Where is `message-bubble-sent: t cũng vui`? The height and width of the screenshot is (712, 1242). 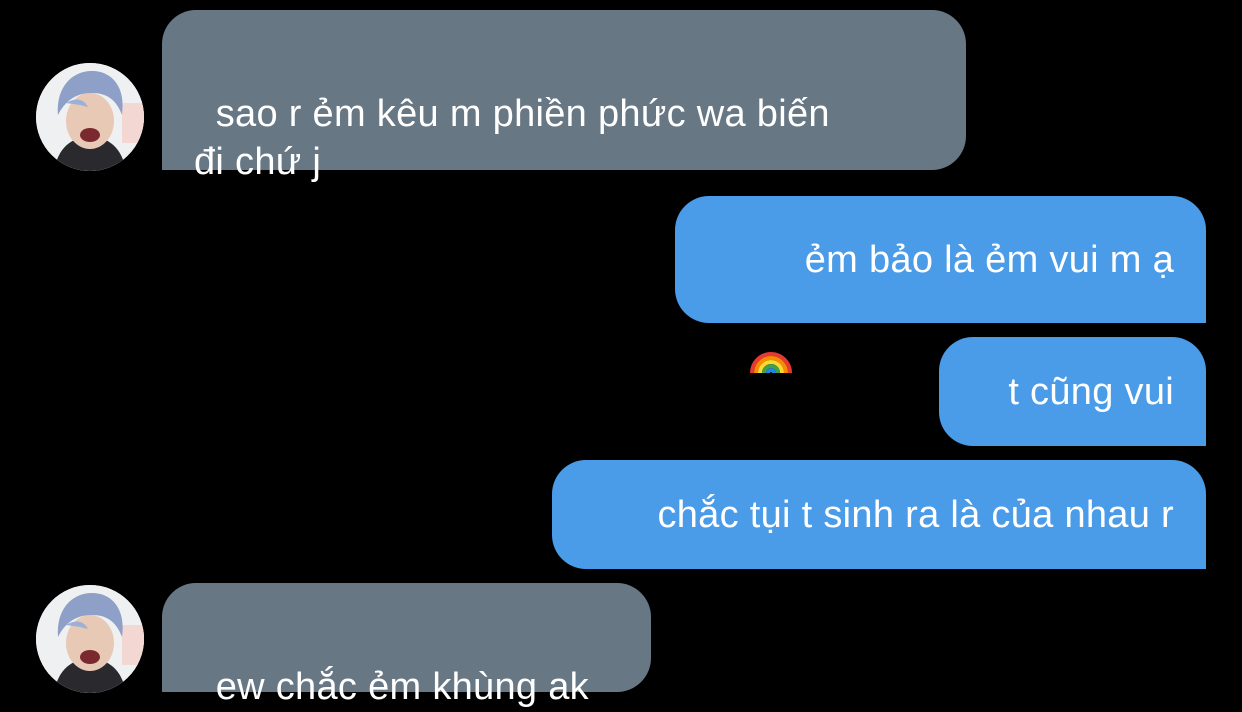 message-bubble-sent: t cũng vui is located at coordinates (1072, 391).